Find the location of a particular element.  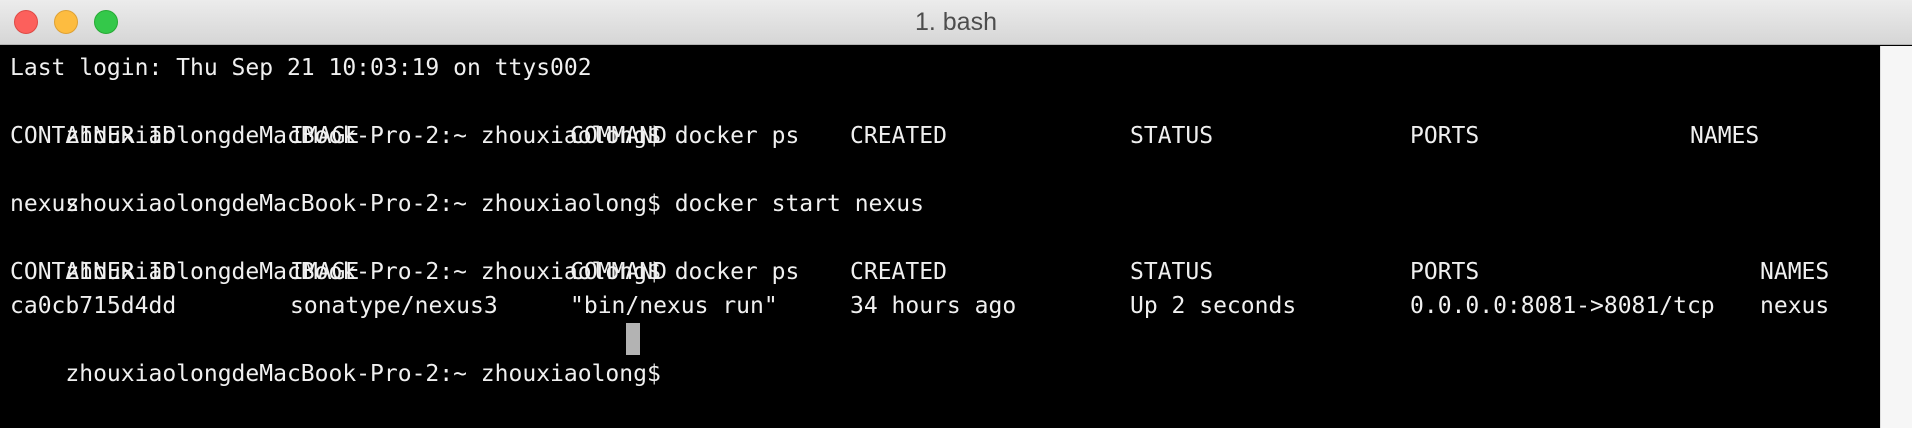

cell-status: Up 2 seconds is located at coordinates (1213, 306).